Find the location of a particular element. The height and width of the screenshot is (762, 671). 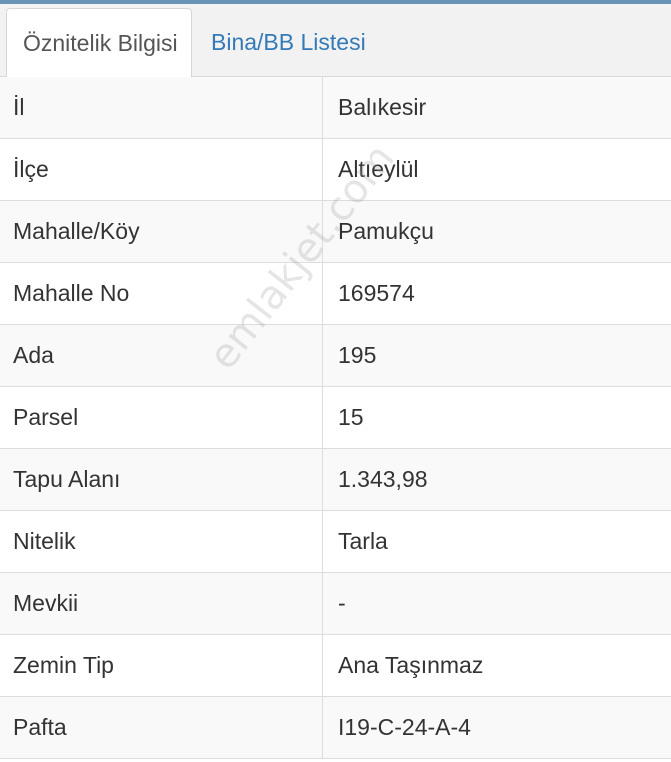

row-value: Tarla is located at coordinates (496, 541).